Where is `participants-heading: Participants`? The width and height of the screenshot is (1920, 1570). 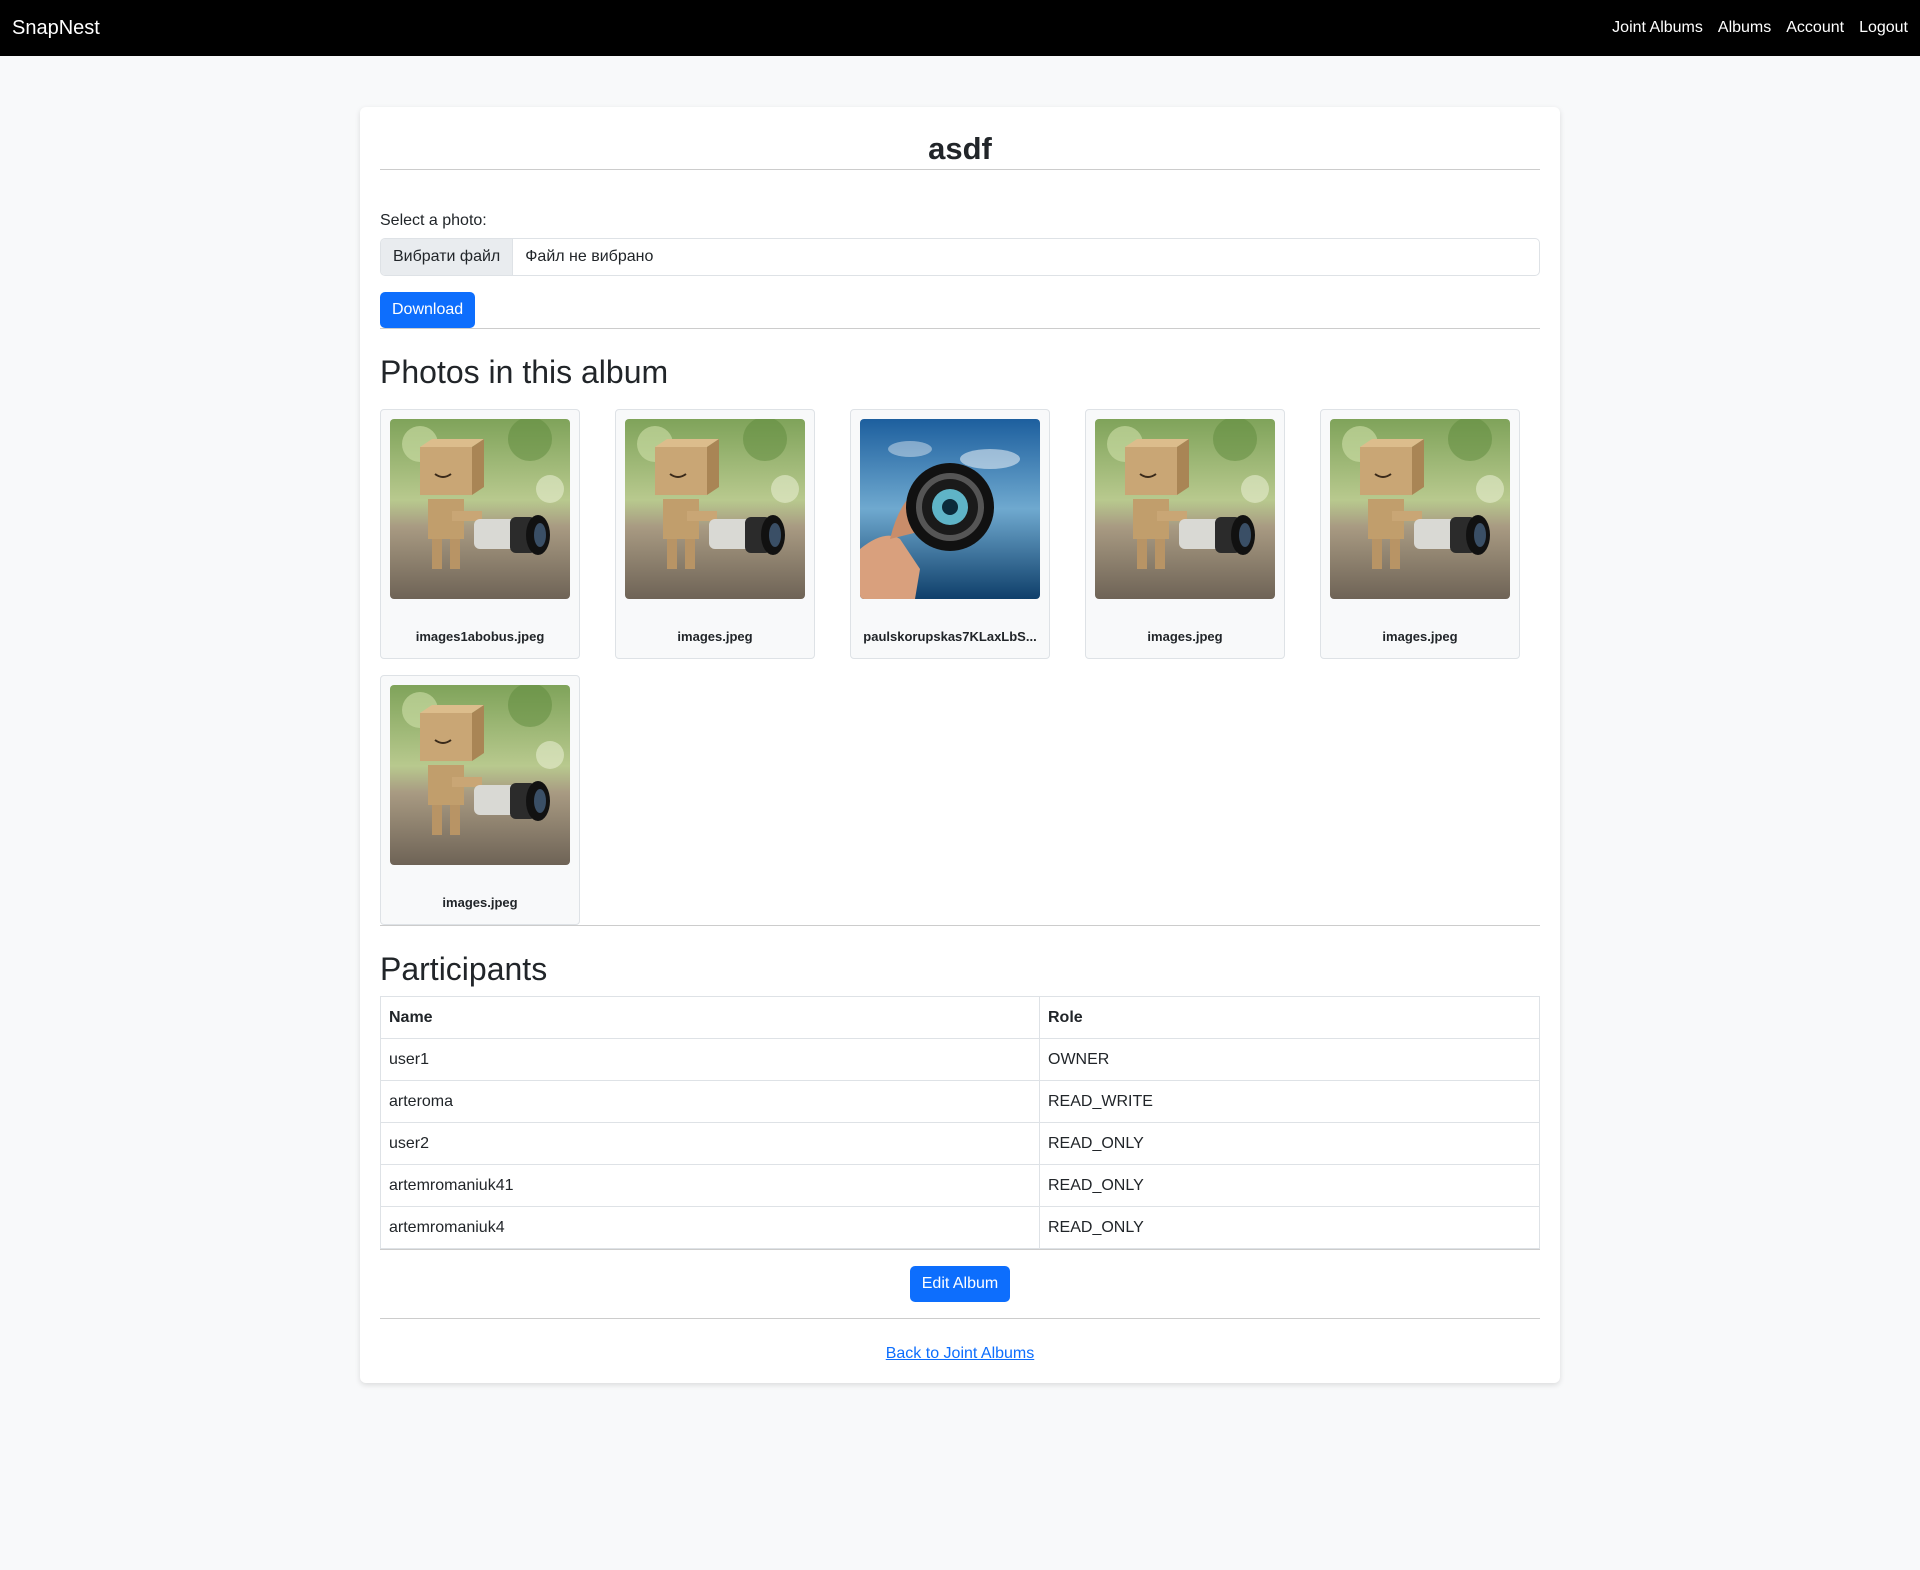
participants-heading: Participants is located at coordinates (464, 969).